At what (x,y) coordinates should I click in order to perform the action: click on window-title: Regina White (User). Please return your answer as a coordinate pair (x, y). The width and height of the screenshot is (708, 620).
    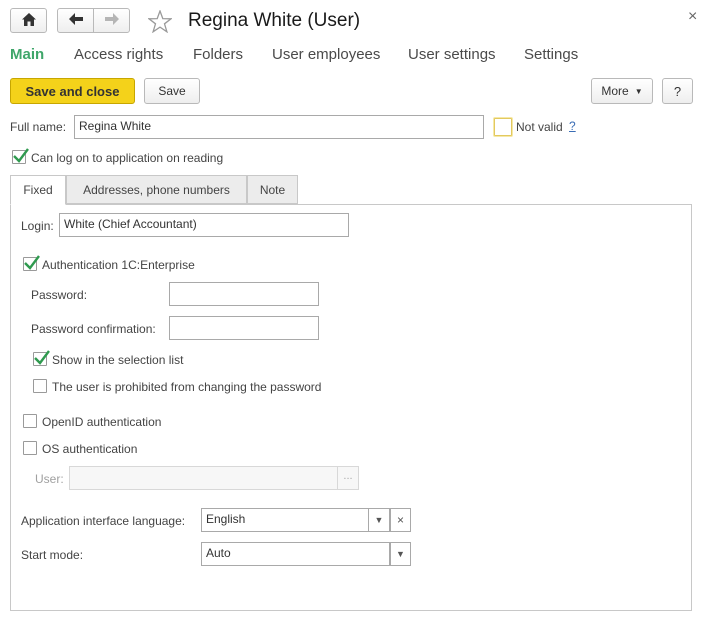
    Looking at the image, I should click on (274, 20).